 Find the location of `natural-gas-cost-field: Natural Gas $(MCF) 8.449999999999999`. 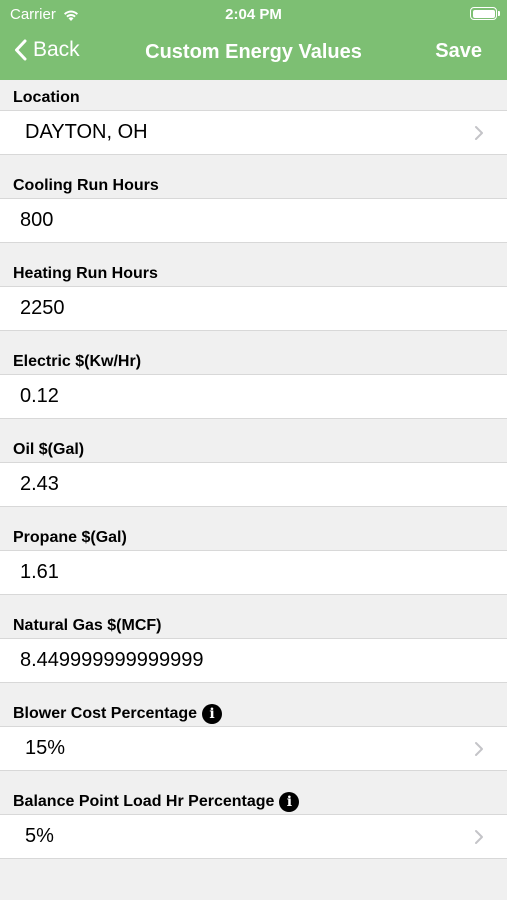

natural-gas-cost-field: Natural Gas $(MCF) 8.449999999999999 is located at coordinates (253, 652).